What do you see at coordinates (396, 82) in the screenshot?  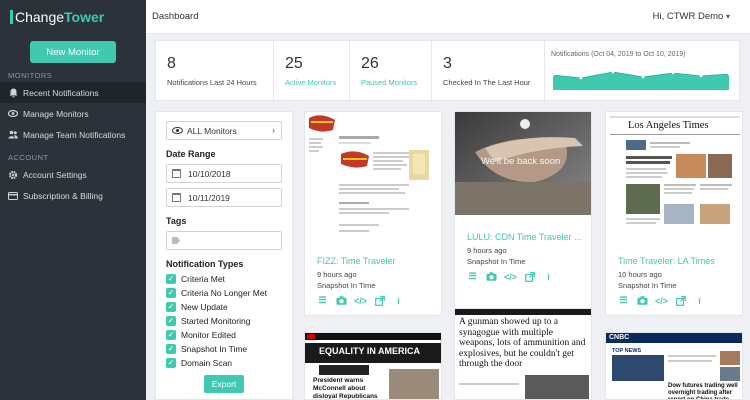 I see `stat-label: Paused Monitors` at bounding box center [396, 82].